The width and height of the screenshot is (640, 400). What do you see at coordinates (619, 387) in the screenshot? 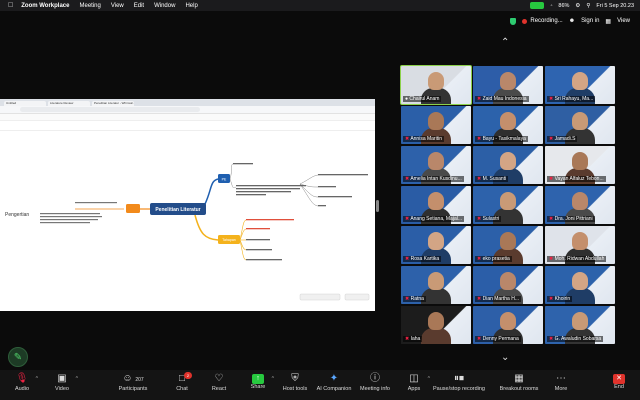
I see `end-label: End` at bounding box center [619, 387].